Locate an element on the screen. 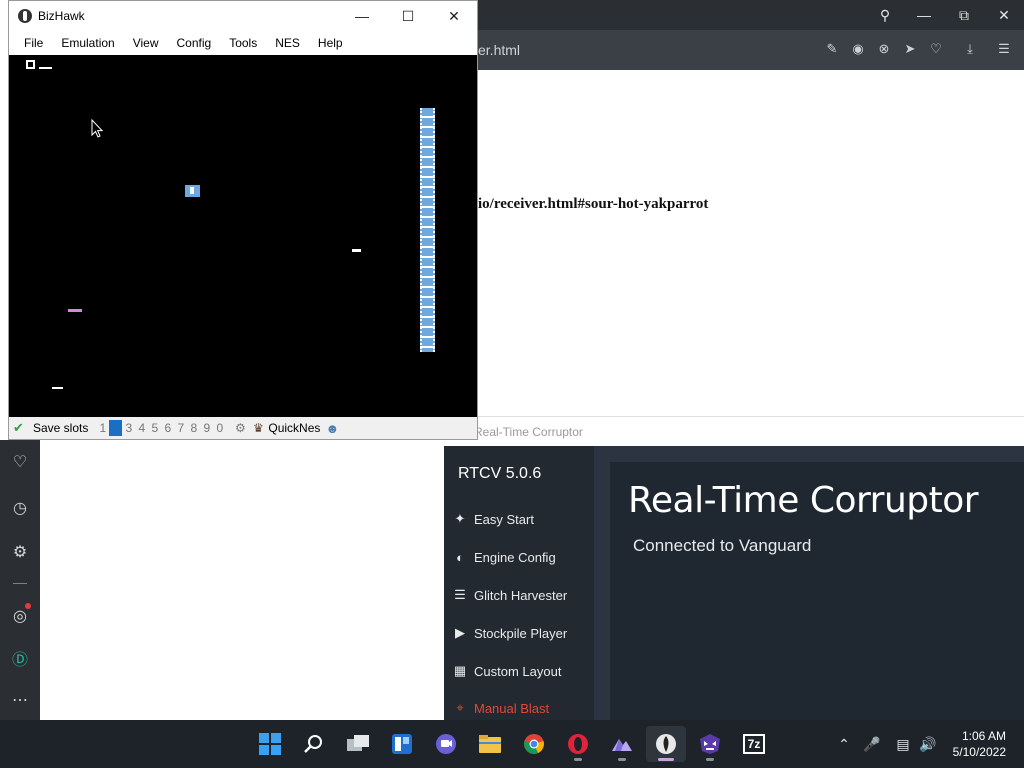  close-circle-icon: ⊗ is located at coordinates (884, 49).